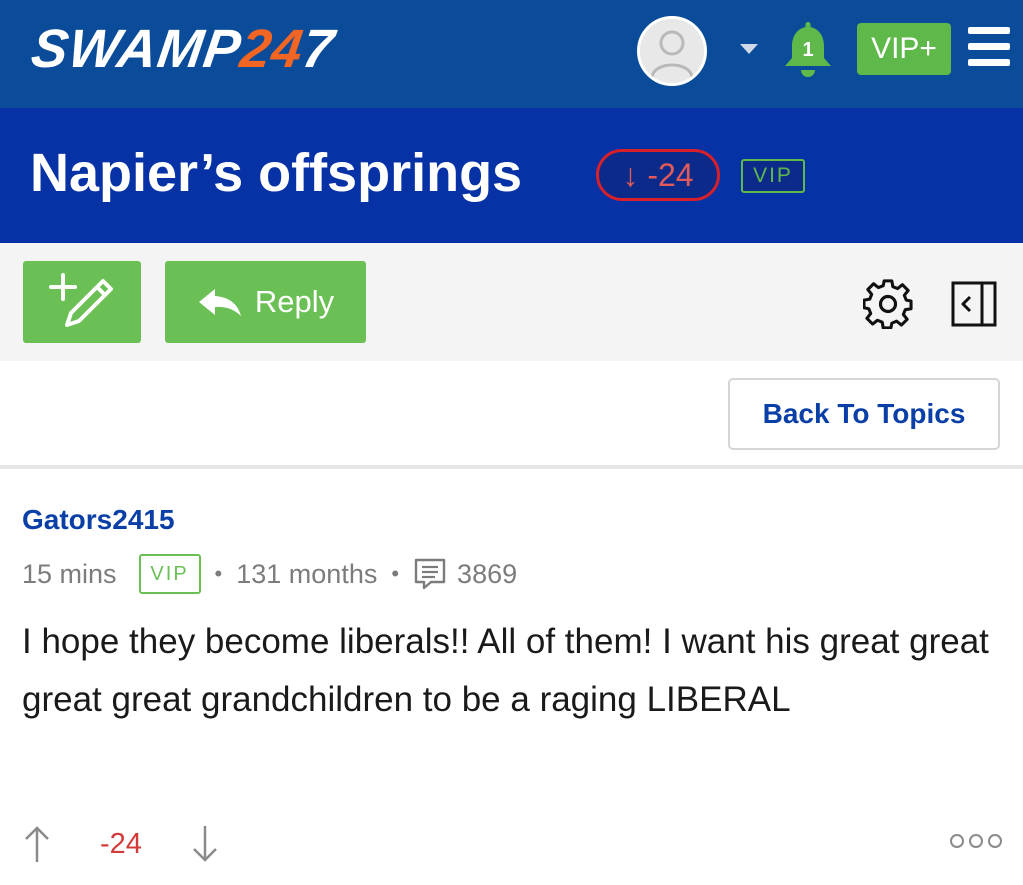 The height and width of the screenshot is (885, 1023). What do you see at coordinates (205, 844) in the screenshot?
I see `downvote-arrow-icon` at bounding box center [205, 844].